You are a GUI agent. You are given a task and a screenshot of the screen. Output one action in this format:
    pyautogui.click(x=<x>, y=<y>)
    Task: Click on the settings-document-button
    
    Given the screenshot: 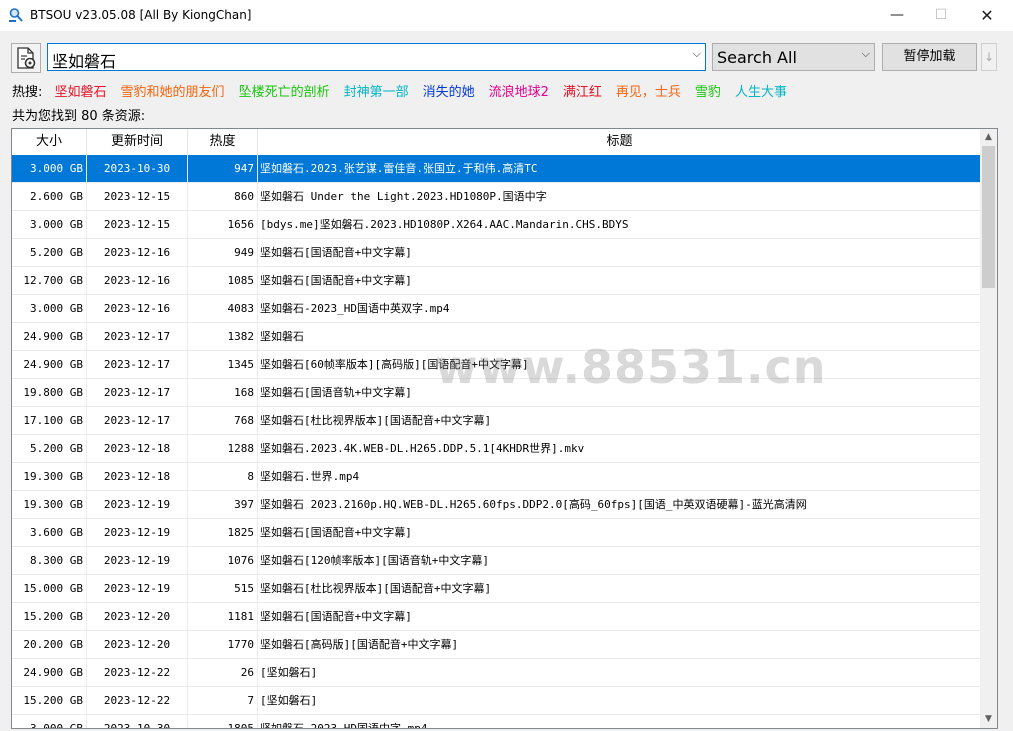 What is the action you would take?
    pyautogui.click(x=26, y=58)
    